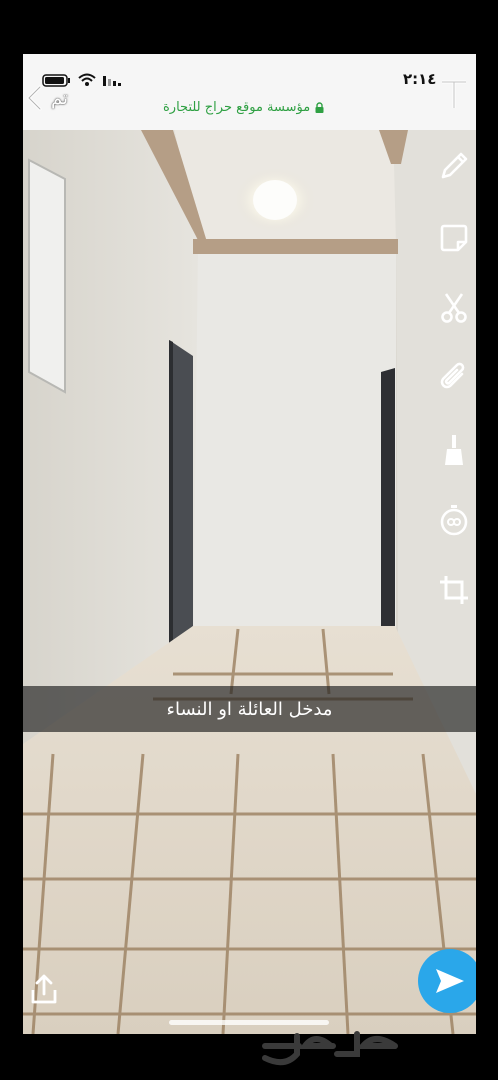  I want to click on secure-url: مؤسسة موقع حراج للتجارة, so click(243, 107).